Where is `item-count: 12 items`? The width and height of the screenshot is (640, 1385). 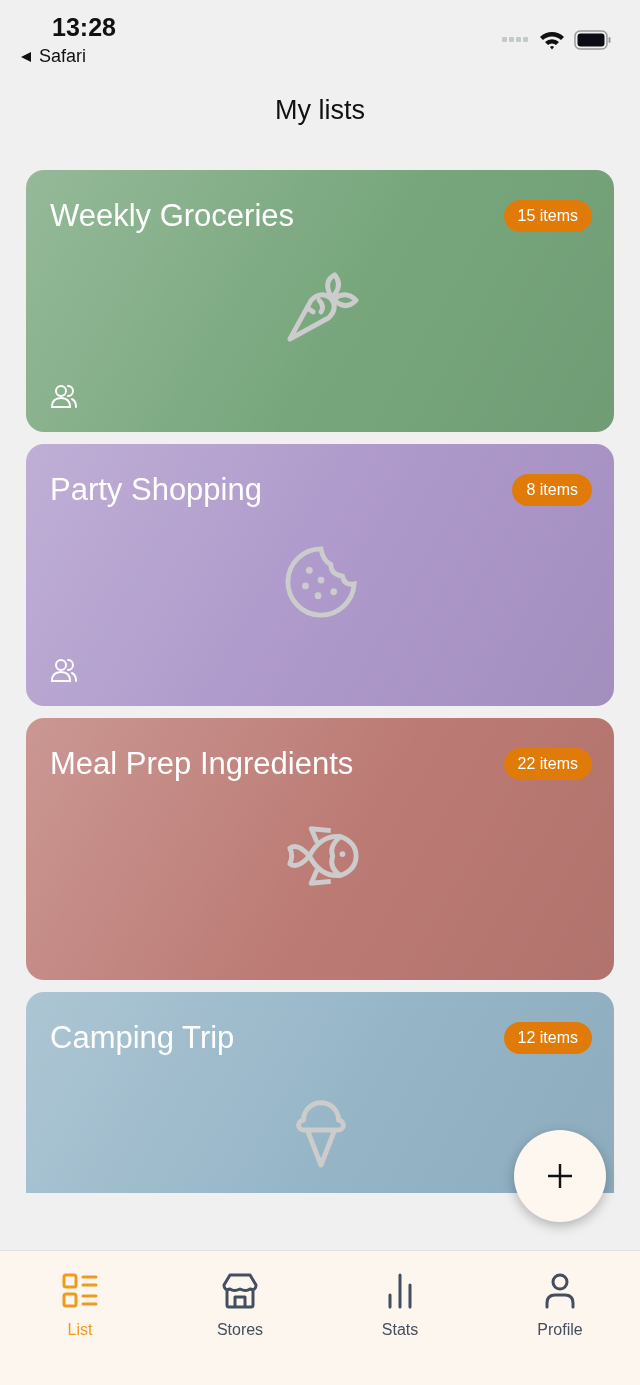
item-count: 12 items is located at coordinates (547, 1038).